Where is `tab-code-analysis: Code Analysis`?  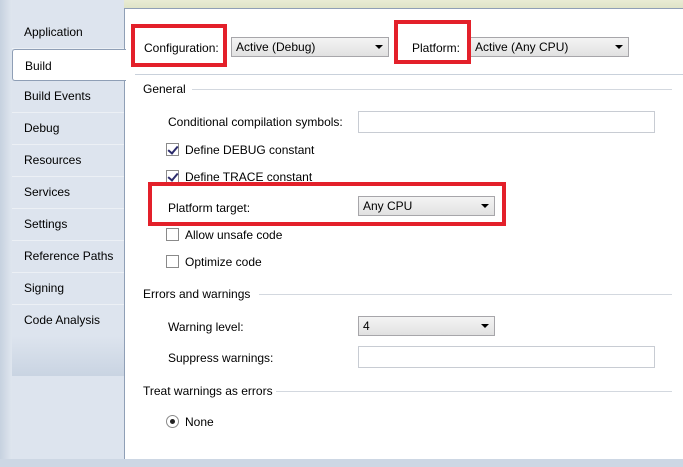
tab-code-analysis: Code Analysis is located at coordinates (68, 320).